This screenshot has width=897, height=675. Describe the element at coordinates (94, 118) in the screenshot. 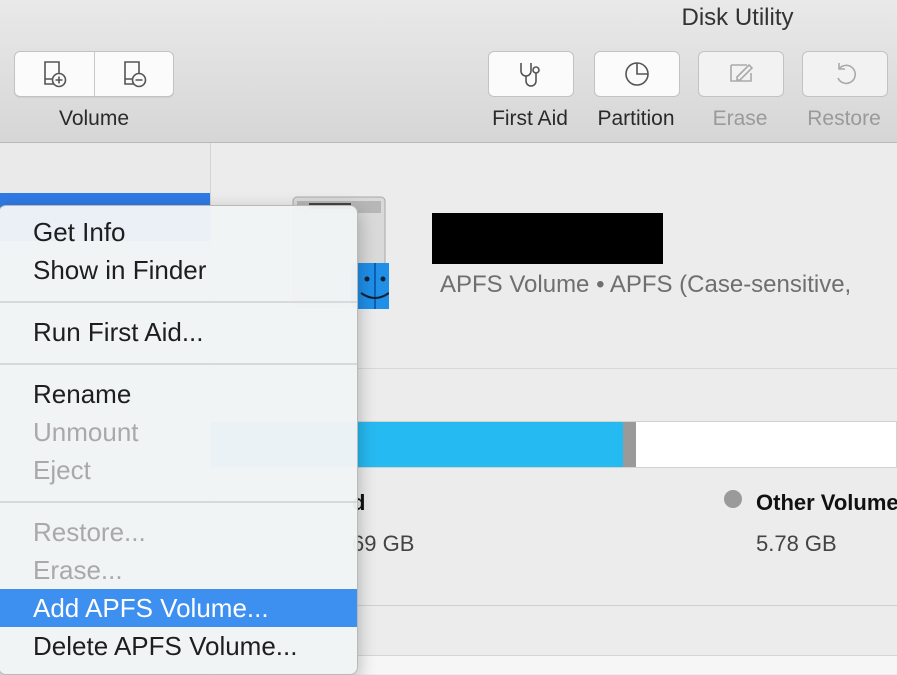

I see `volume-group-label: Volume` at that location.